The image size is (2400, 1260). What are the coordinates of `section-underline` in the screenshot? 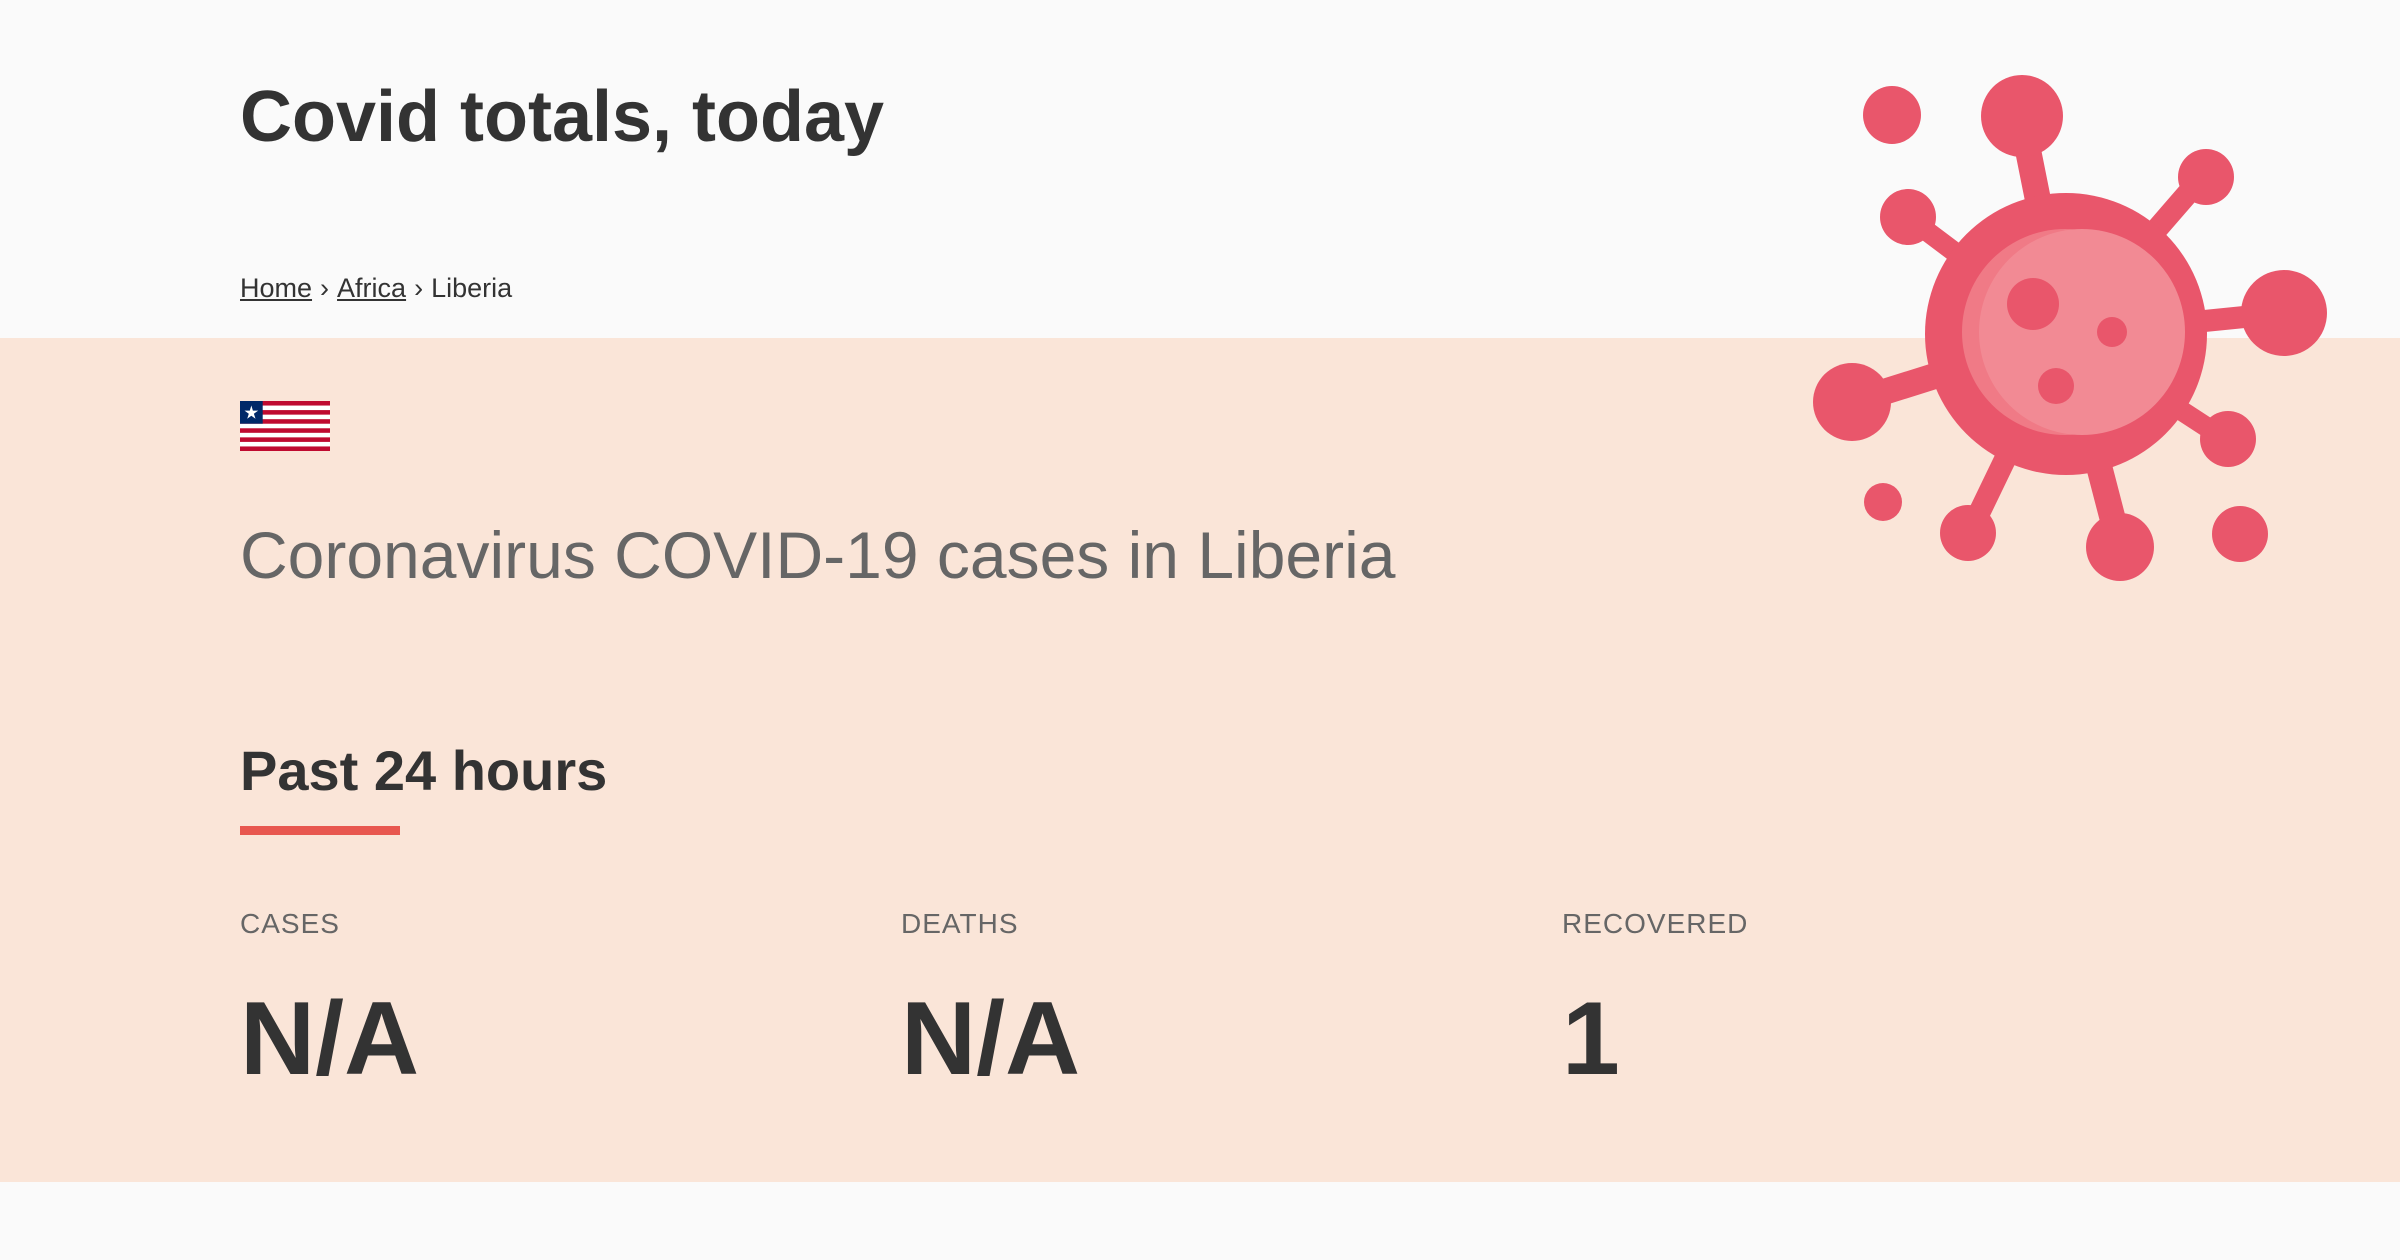 It's located at (320, 830).